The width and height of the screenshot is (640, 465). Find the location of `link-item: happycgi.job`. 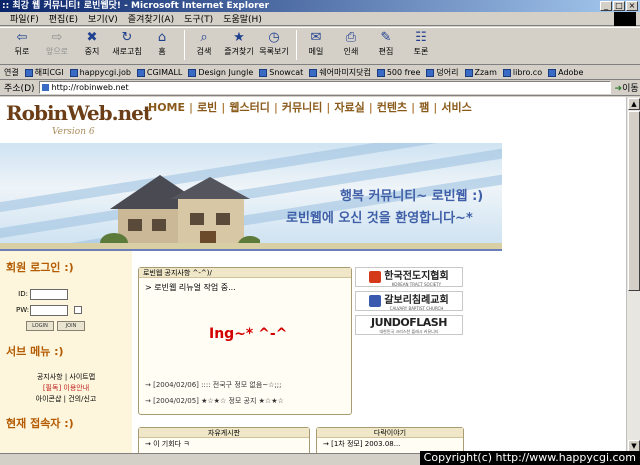

link-item: happycgi.job is located at coordinates (100, 72).